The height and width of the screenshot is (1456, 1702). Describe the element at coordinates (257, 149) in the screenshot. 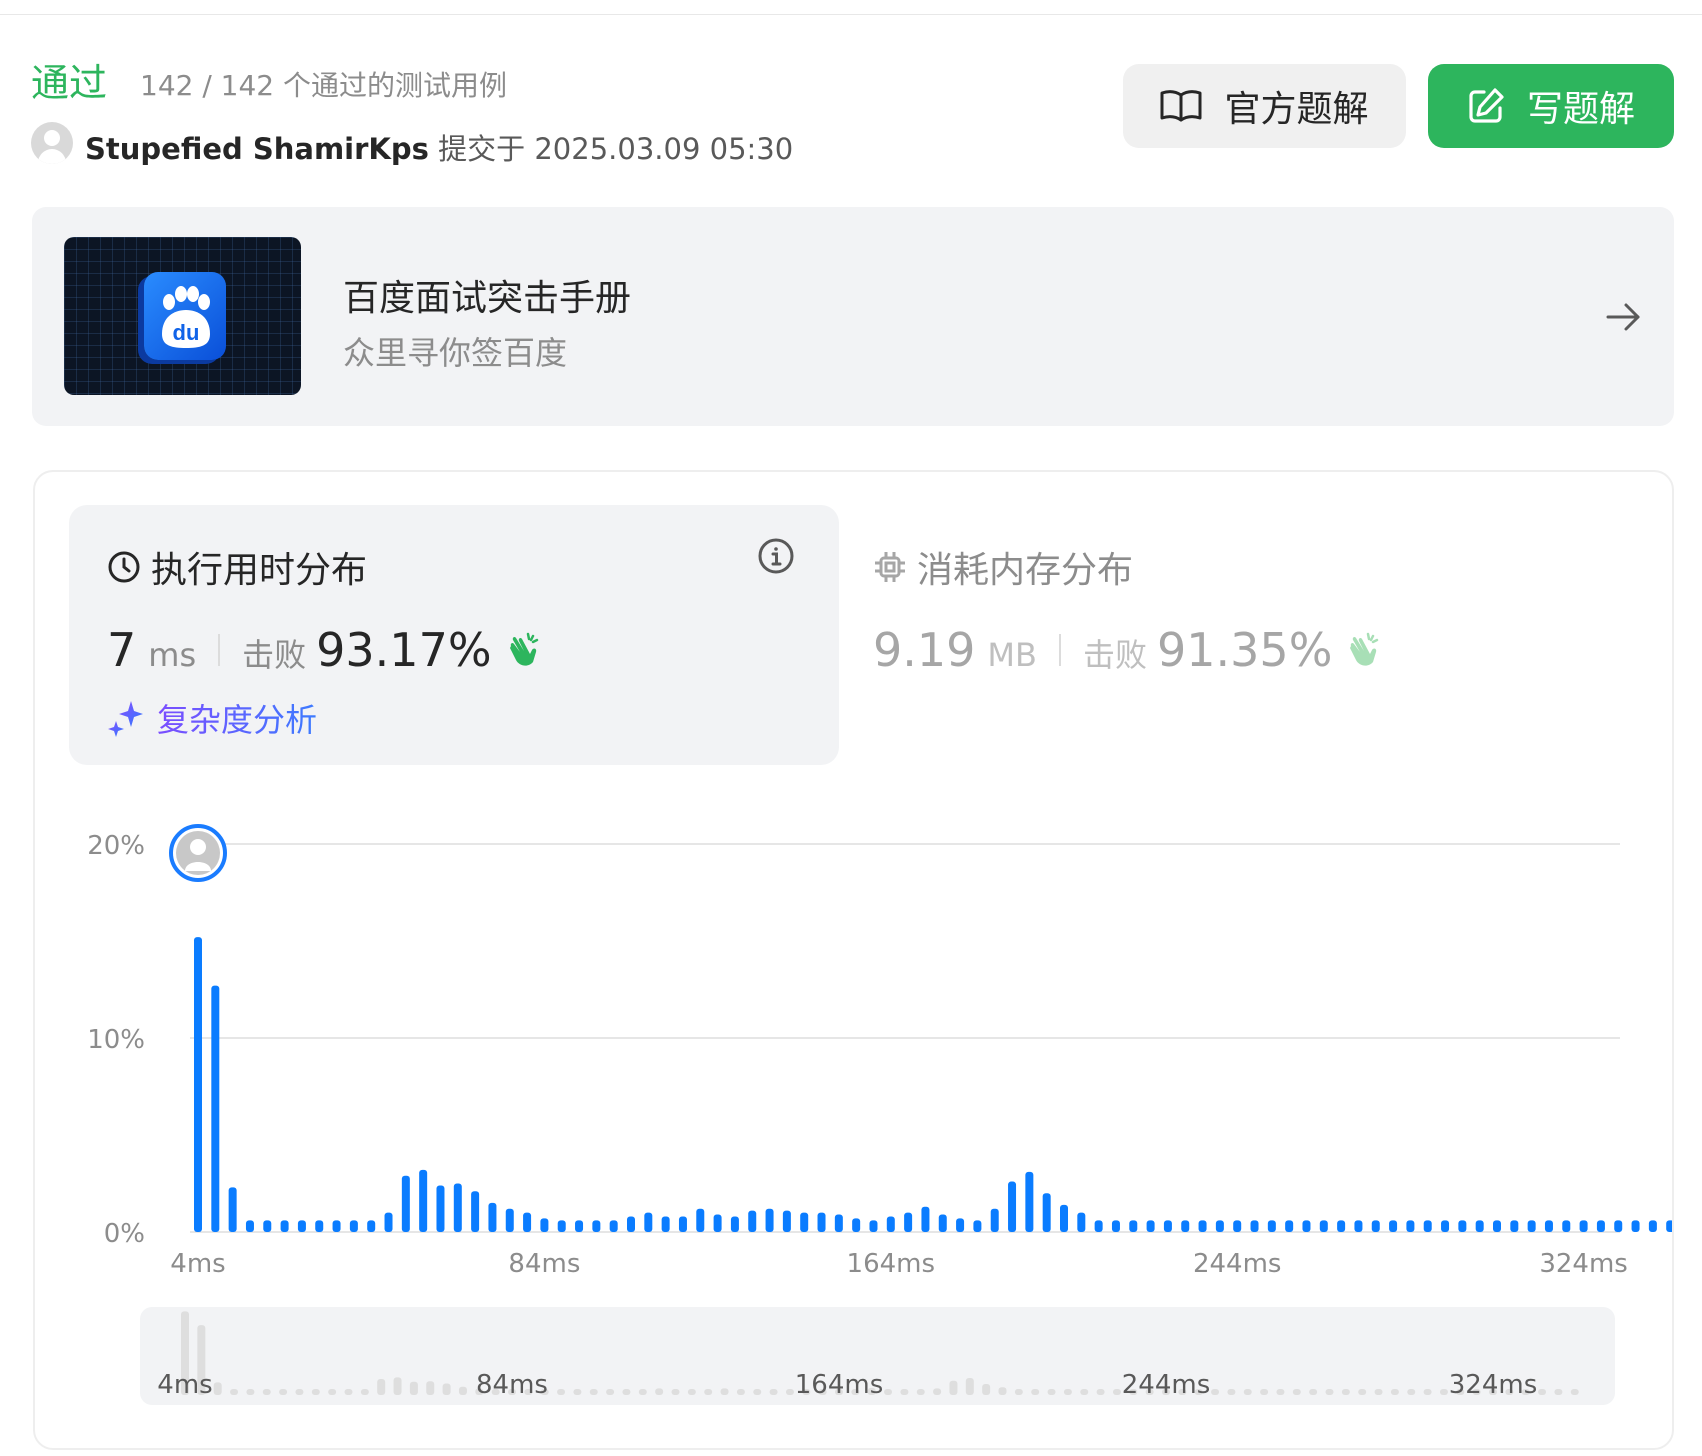

I see `username-link: Stupefied ShamirKps` at that location.